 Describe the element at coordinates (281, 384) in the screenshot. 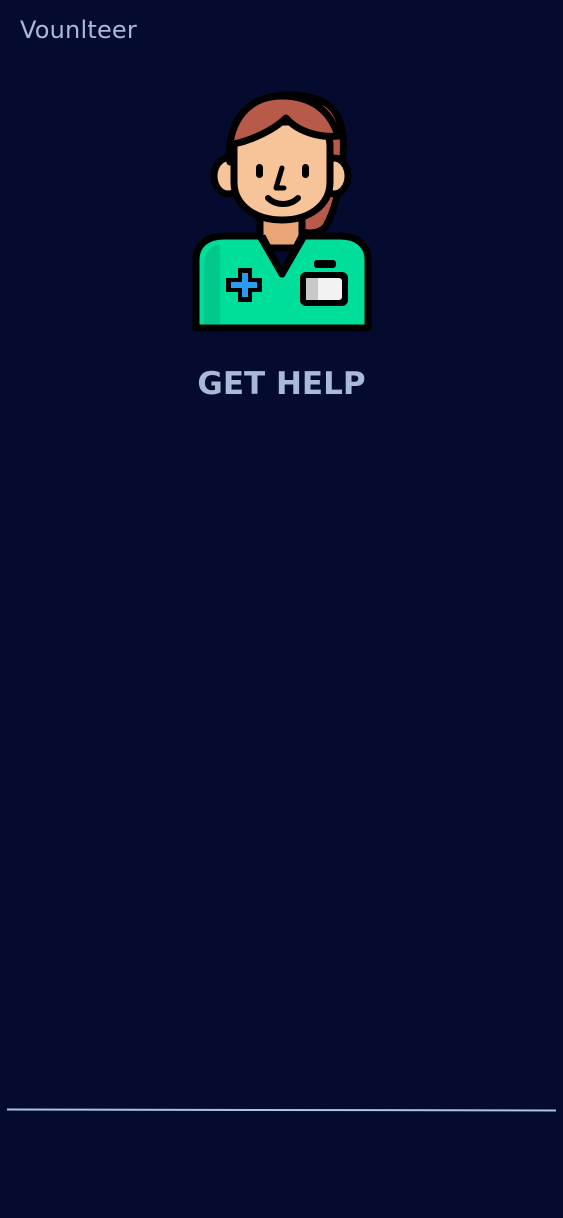

I see `get-help-button: GET HELP` at that location.